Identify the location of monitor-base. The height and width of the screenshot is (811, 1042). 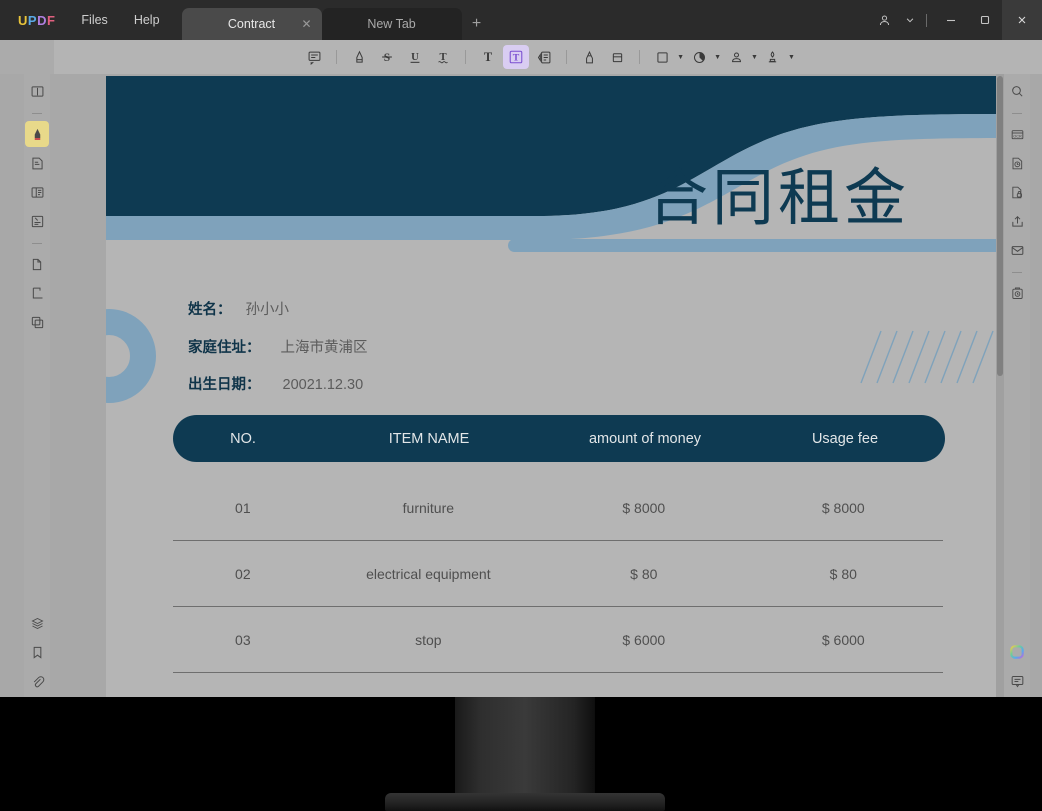
(525, 802).